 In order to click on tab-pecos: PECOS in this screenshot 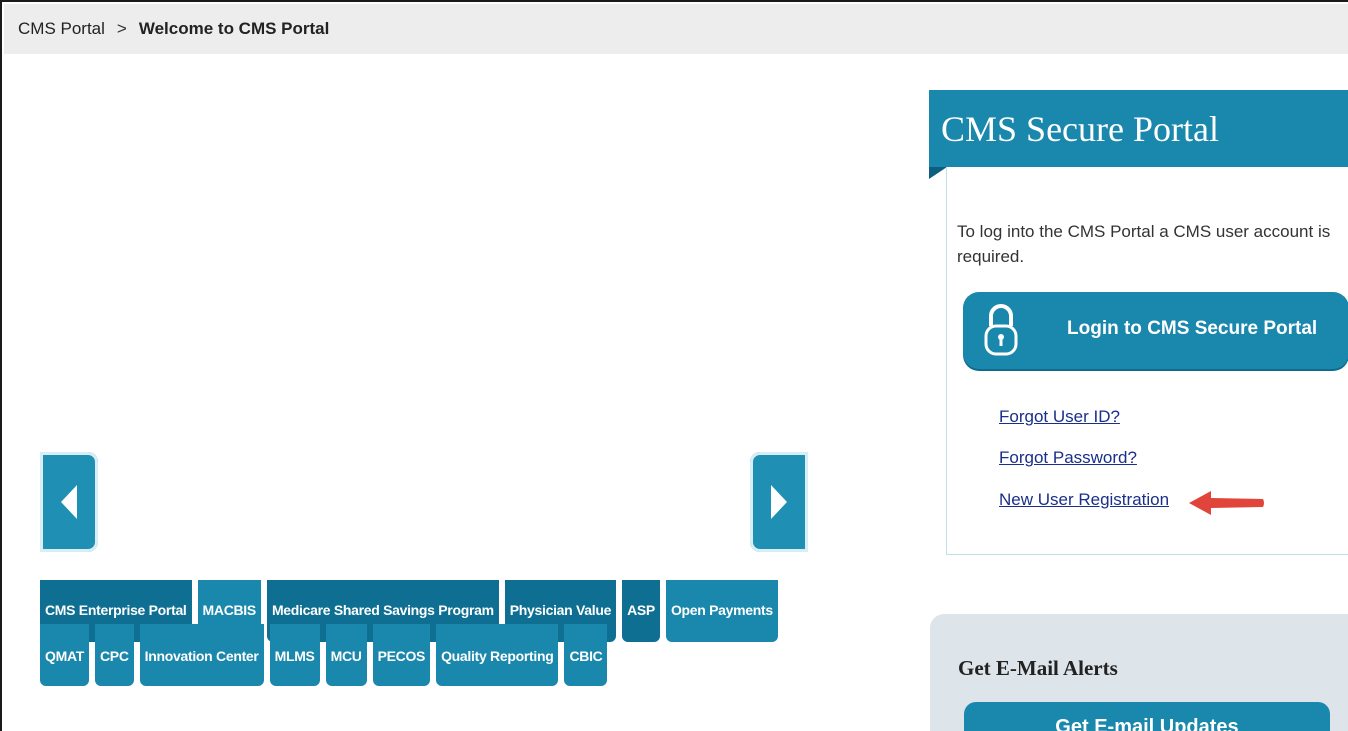, I will do `click(401, 655)`.